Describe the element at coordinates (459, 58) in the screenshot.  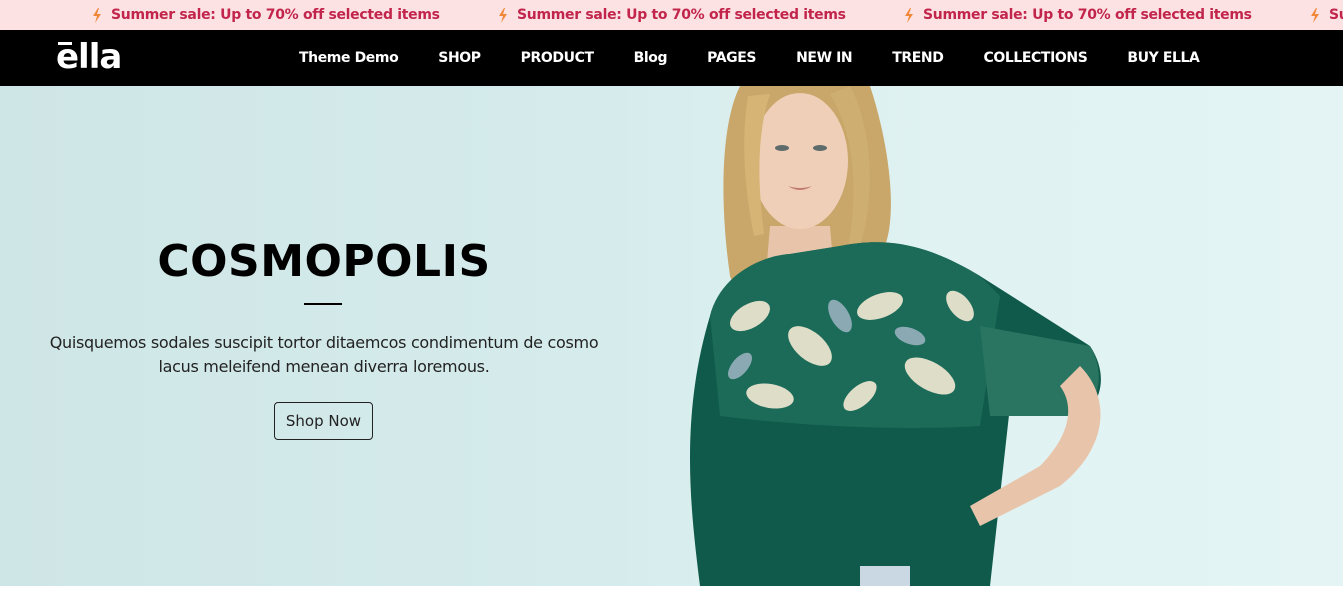
I see `nav-item-shop: SHOP` at that location.